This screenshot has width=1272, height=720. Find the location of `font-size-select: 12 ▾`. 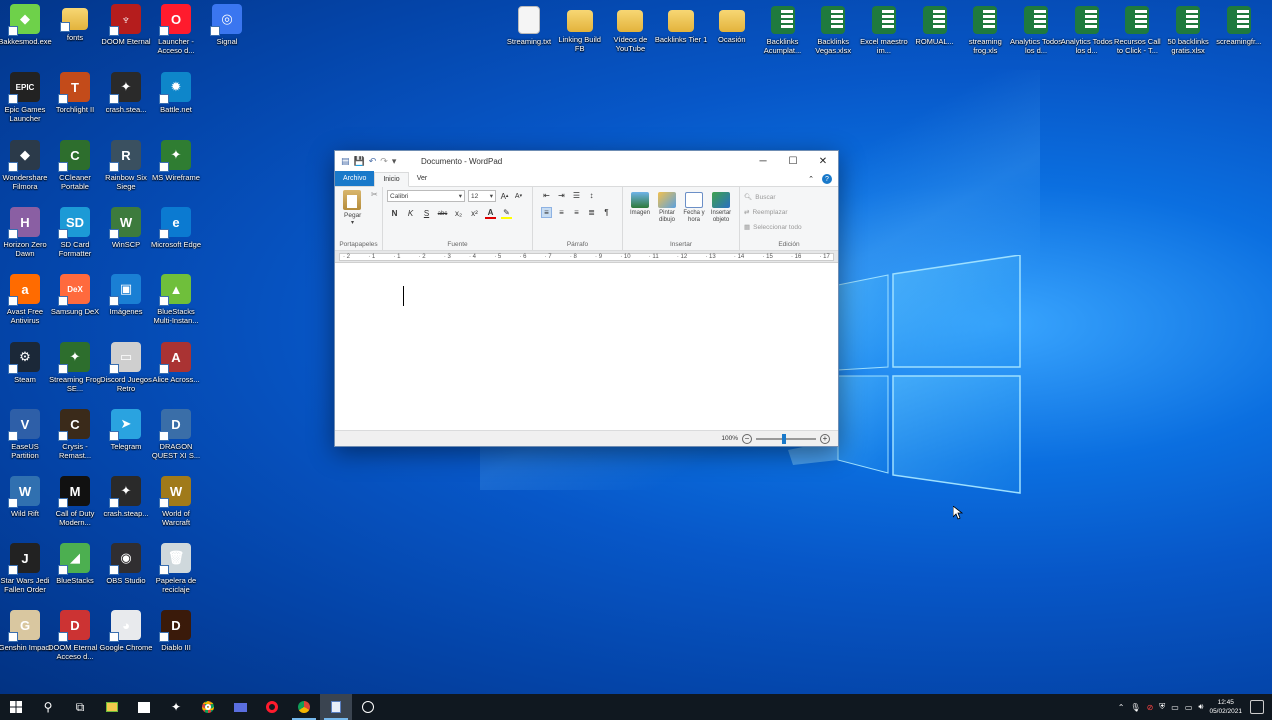

font-size-select: 12 ▾ is located at coordinates (482, 196).